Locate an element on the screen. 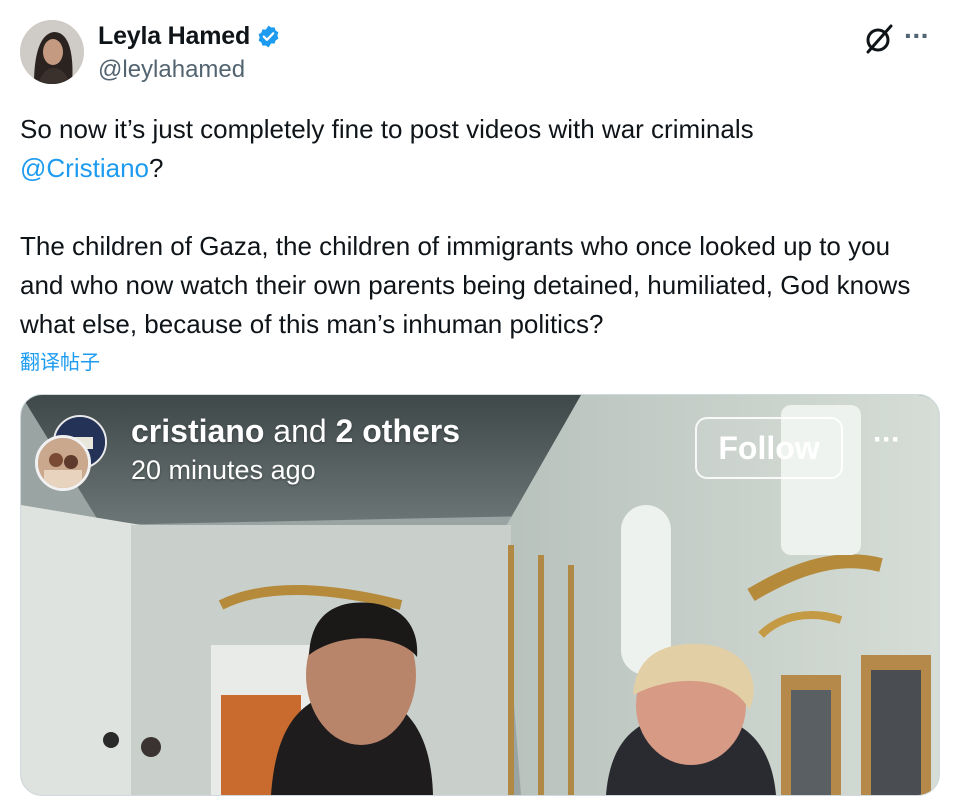 The width and height of the screenshot is (960, 796). avatar-image is located at coordinates (52, 52).